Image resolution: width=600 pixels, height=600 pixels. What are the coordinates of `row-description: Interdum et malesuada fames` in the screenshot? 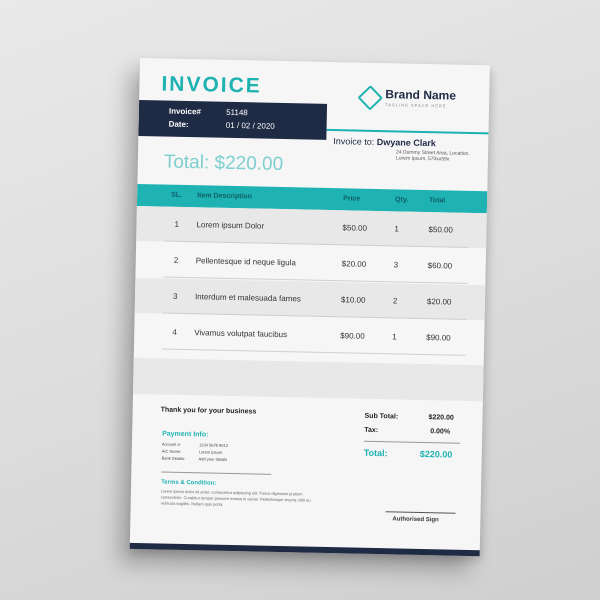 It's located at (247, 298).